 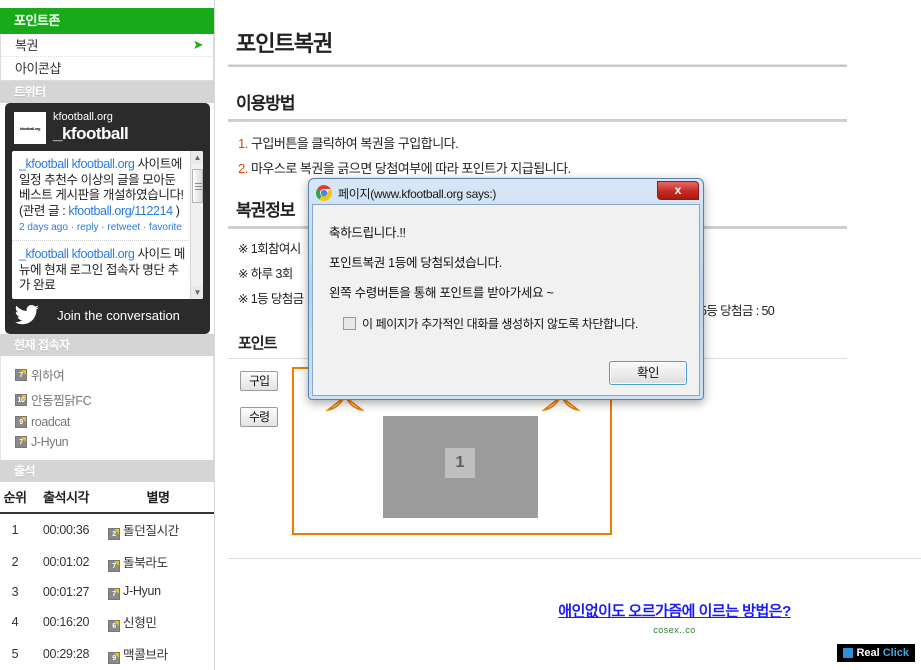 I want to click on table-row: 3 00:01:27 7 J-Hyun, so click(x=107, y=592).